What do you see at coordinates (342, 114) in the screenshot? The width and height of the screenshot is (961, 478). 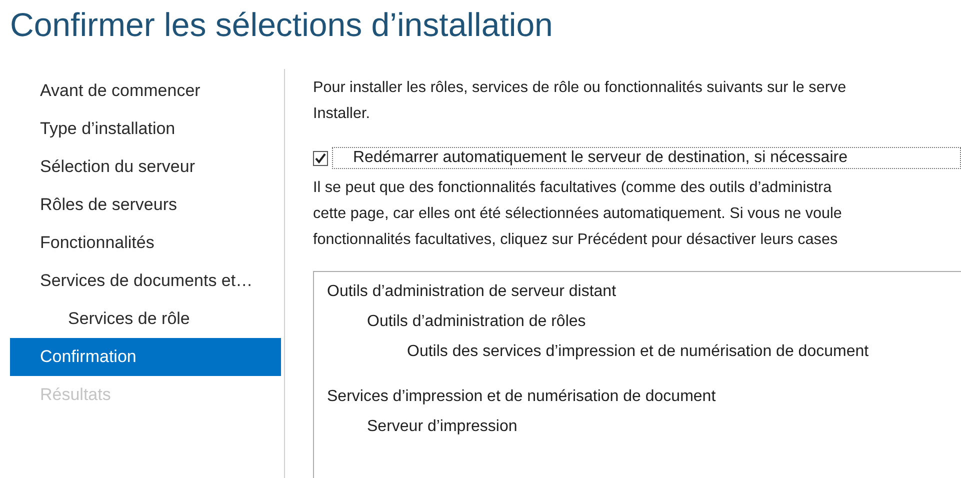 I see `intro-text: Installer.` at bounding box center [342, 114].